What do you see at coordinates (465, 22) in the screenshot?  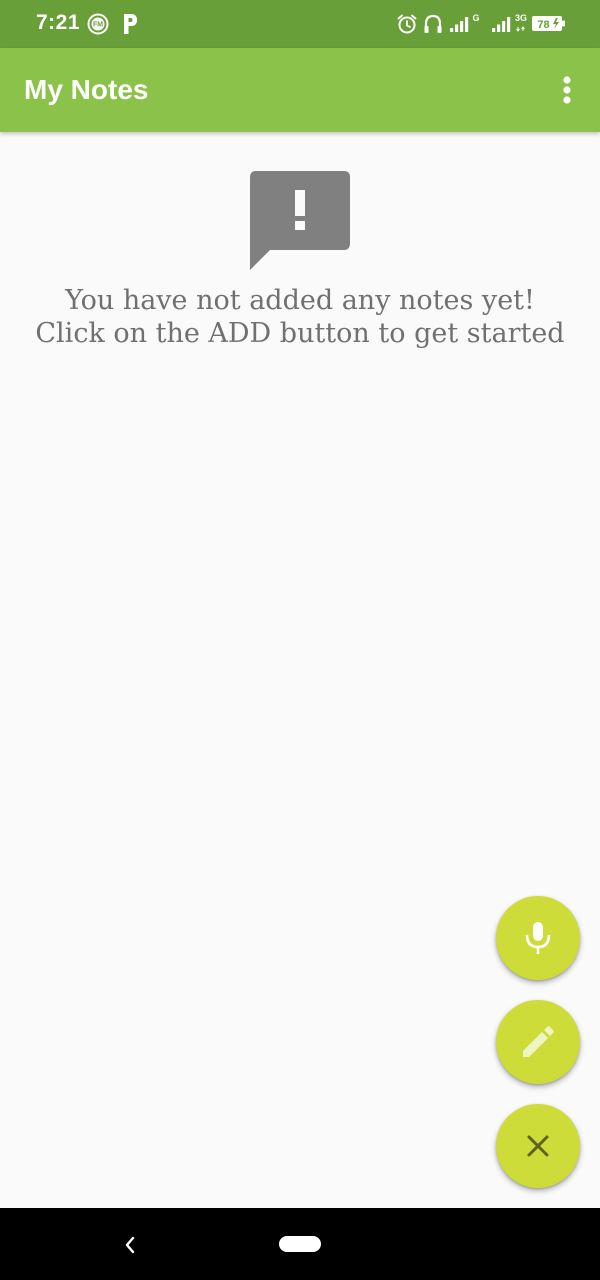 I see `signal-icon: G` at bounding box center [465, 22].